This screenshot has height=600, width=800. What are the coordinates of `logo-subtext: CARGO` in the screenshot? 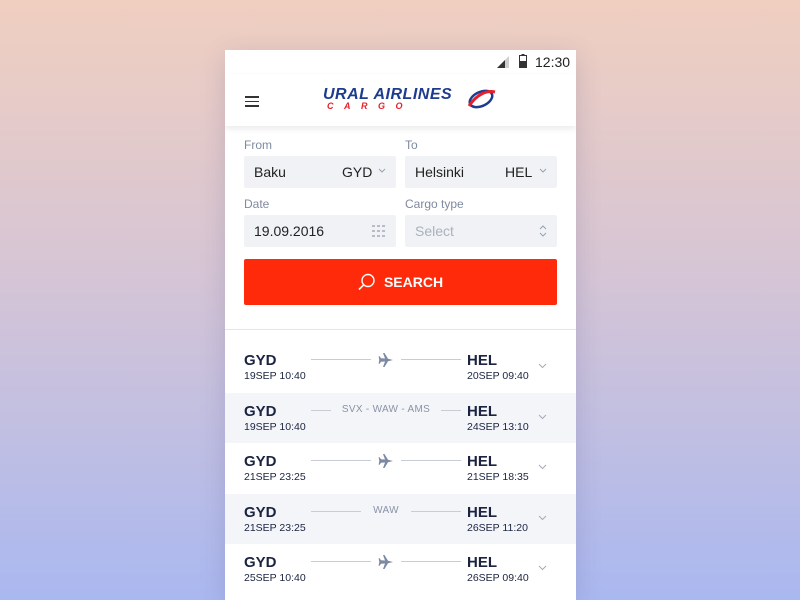 It's located at (370, 106).